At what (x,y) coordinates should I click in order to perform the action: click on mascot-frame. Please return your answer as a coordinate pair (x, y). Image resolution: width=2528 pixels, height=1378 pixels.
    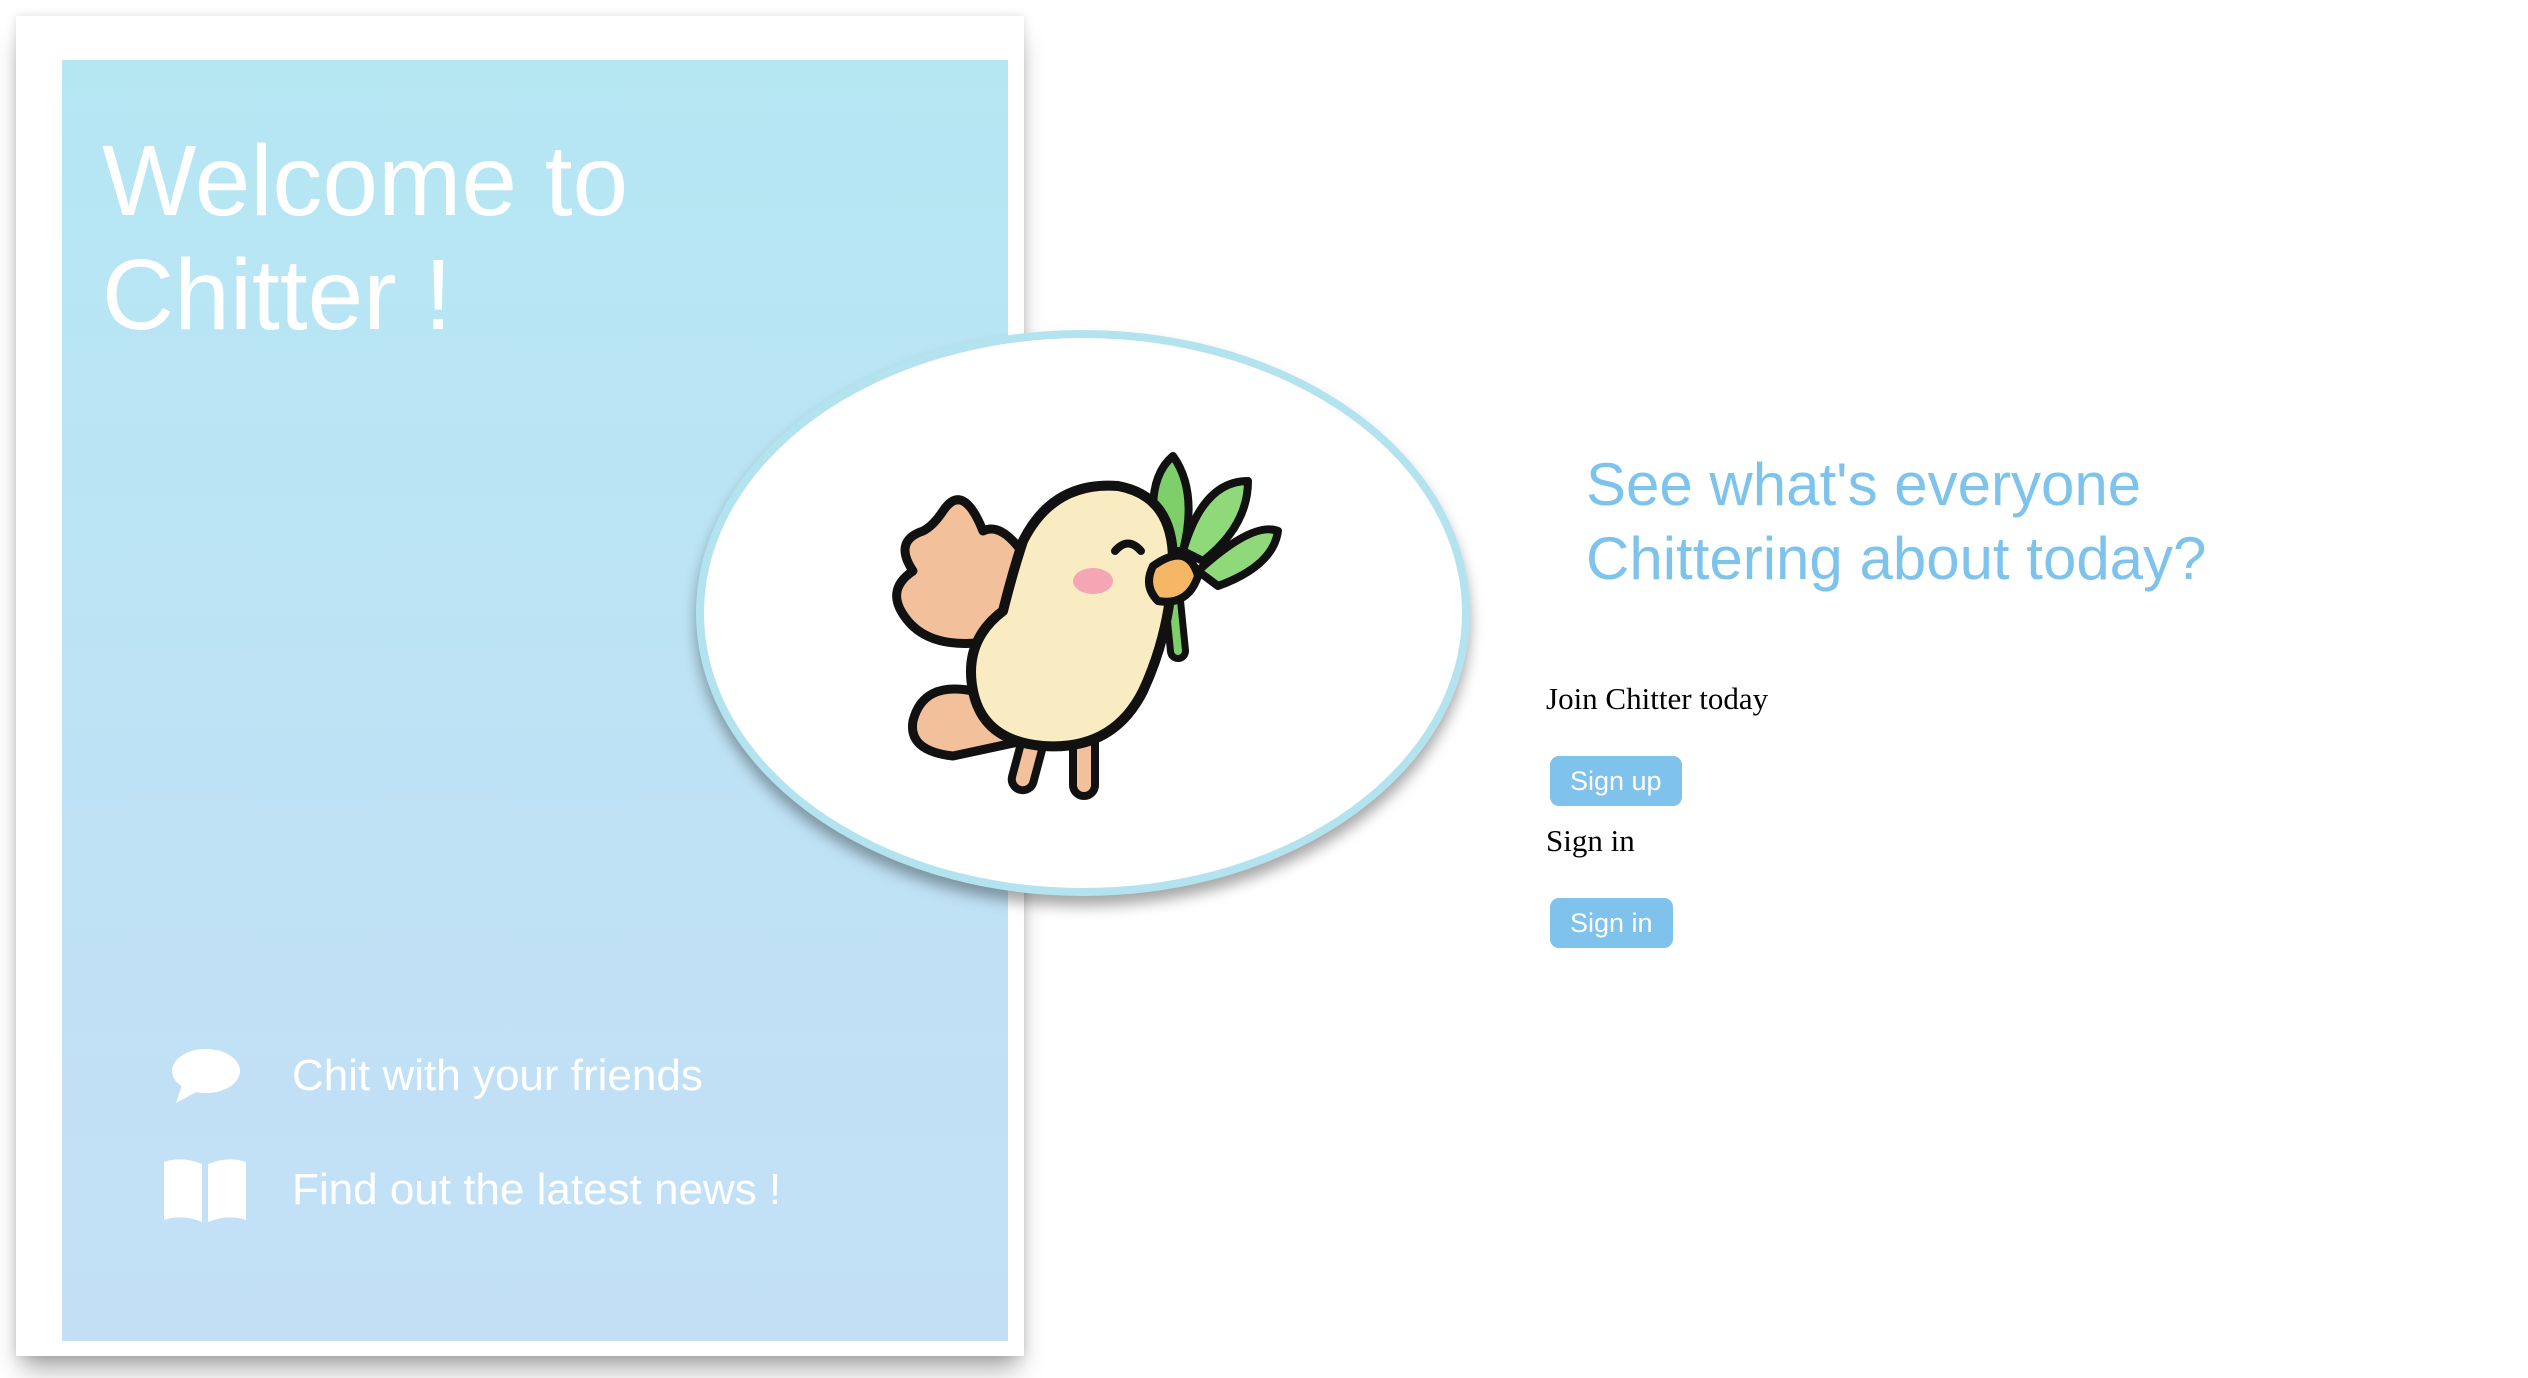
    Looking at the image, I should click on (1083, 613).